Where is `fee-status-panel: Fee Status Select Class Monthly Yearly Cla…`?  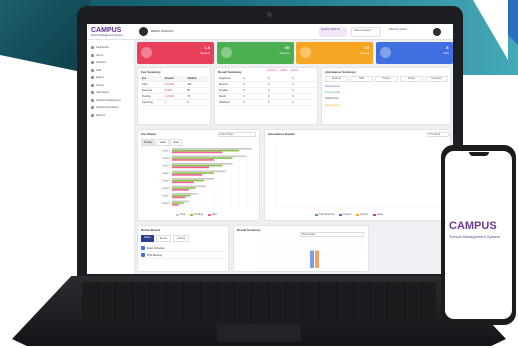
fee-status-panel: Fee Status Select Class Monthly Yearly Cla… is located at coordinates (198, 175).